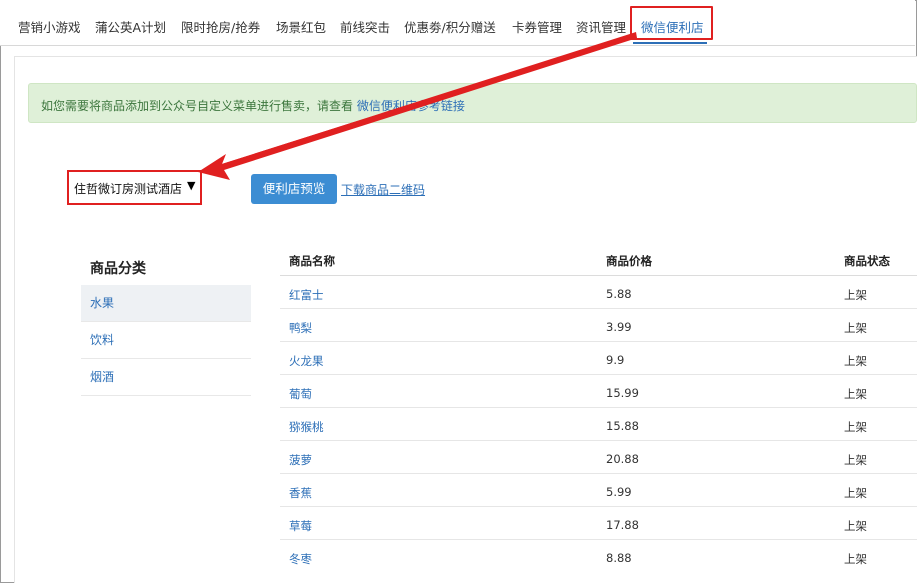 The height and width of the screenshot is (583, 917). I want to click on table-row: 鸭梨 3.99 上架, so click(598, 325).